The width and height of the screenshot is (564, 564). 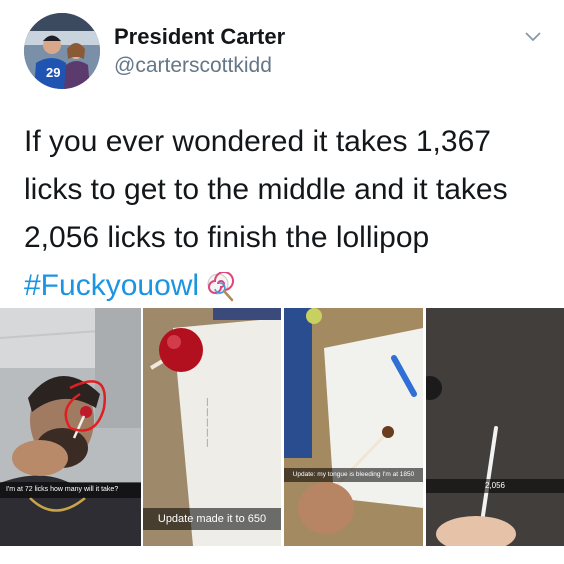 I want to click on snap-caption: 2,056, so click(x=495, y=486).